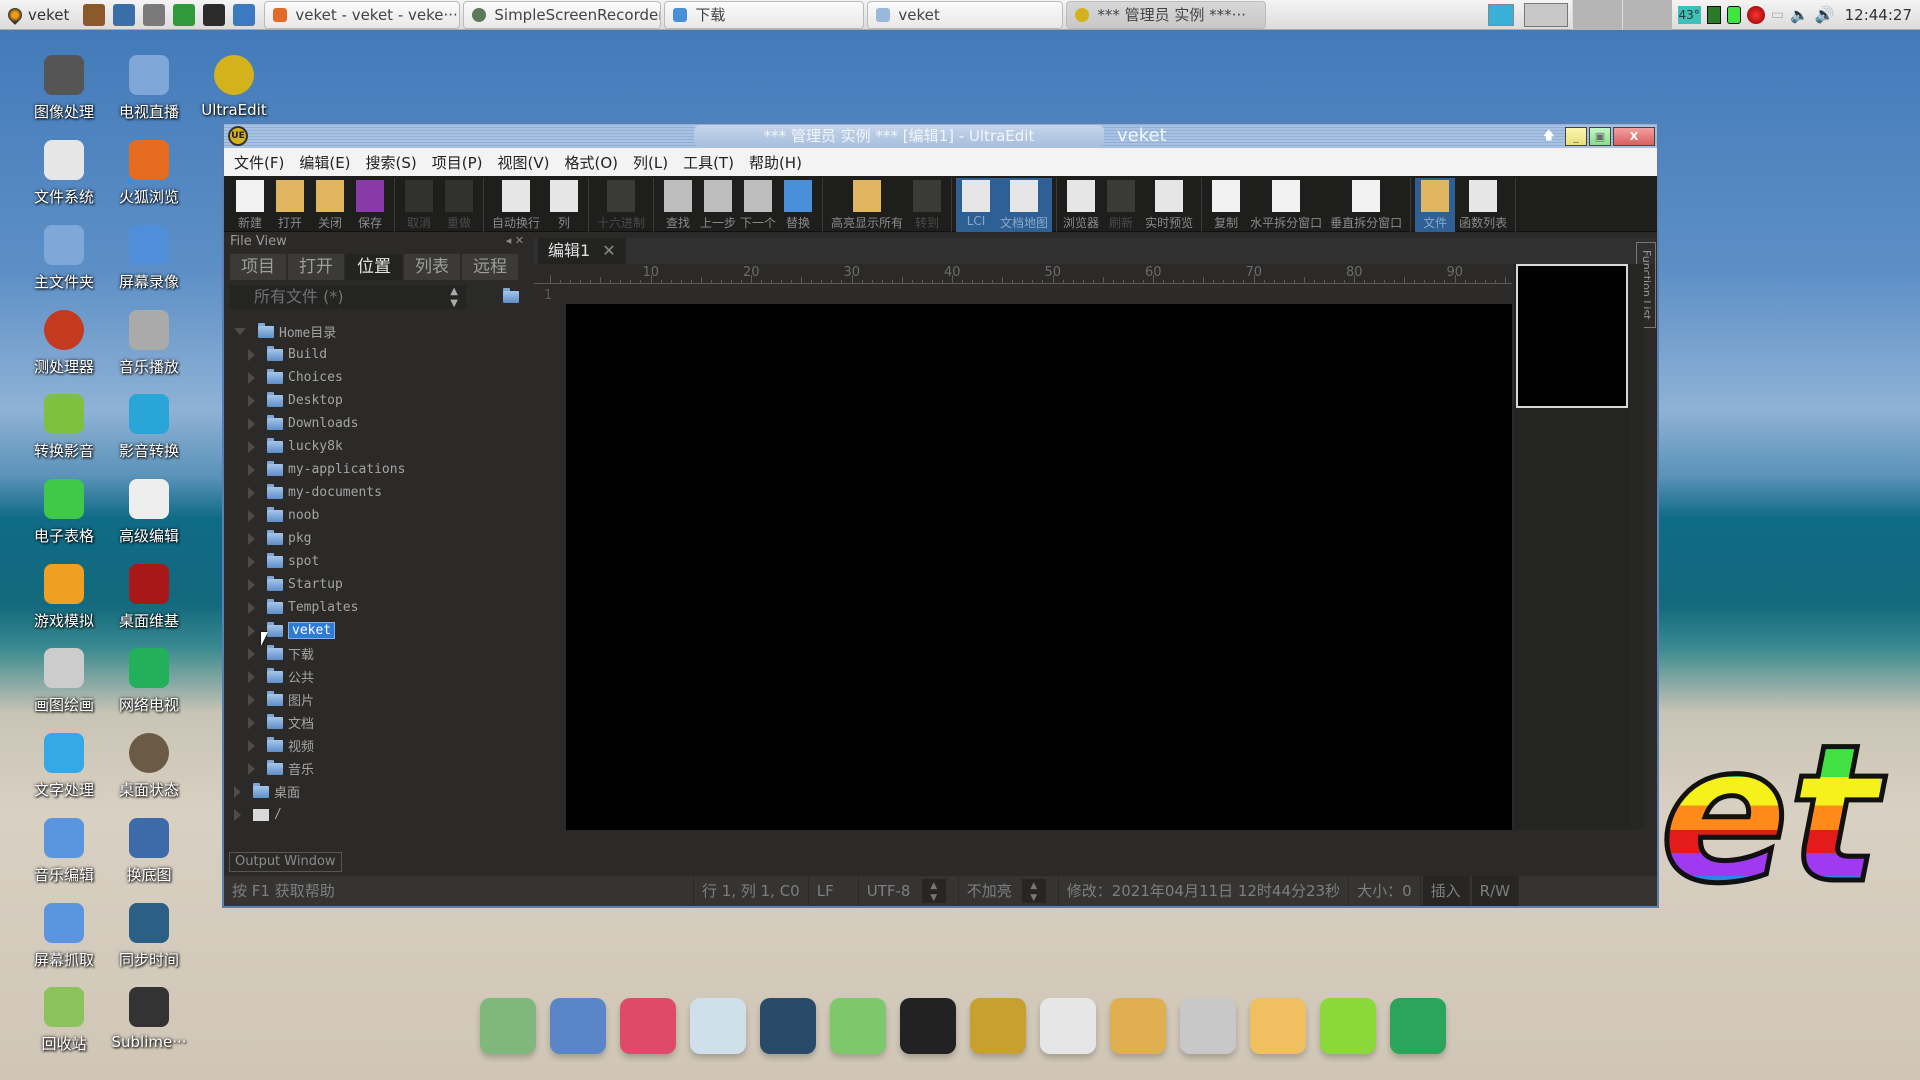  Describe the element at coordinates (524, 162) in the screenshot. I see `menu-4: 视图(V)` at that location.